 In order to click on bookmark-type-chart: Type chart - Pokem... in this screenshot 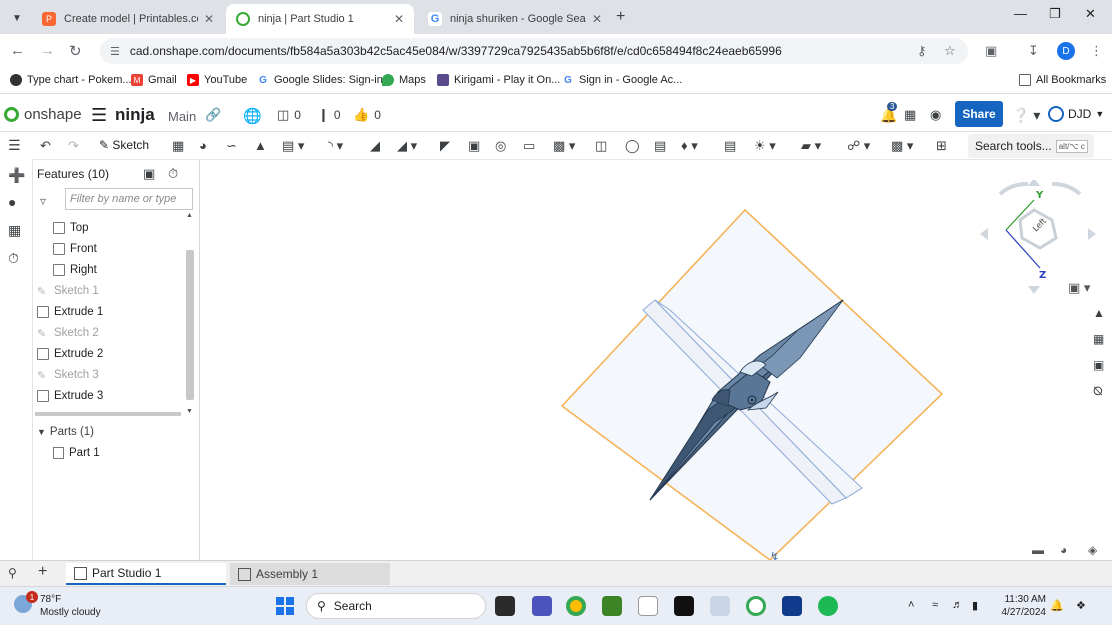, I will do `click(71, 80)`.